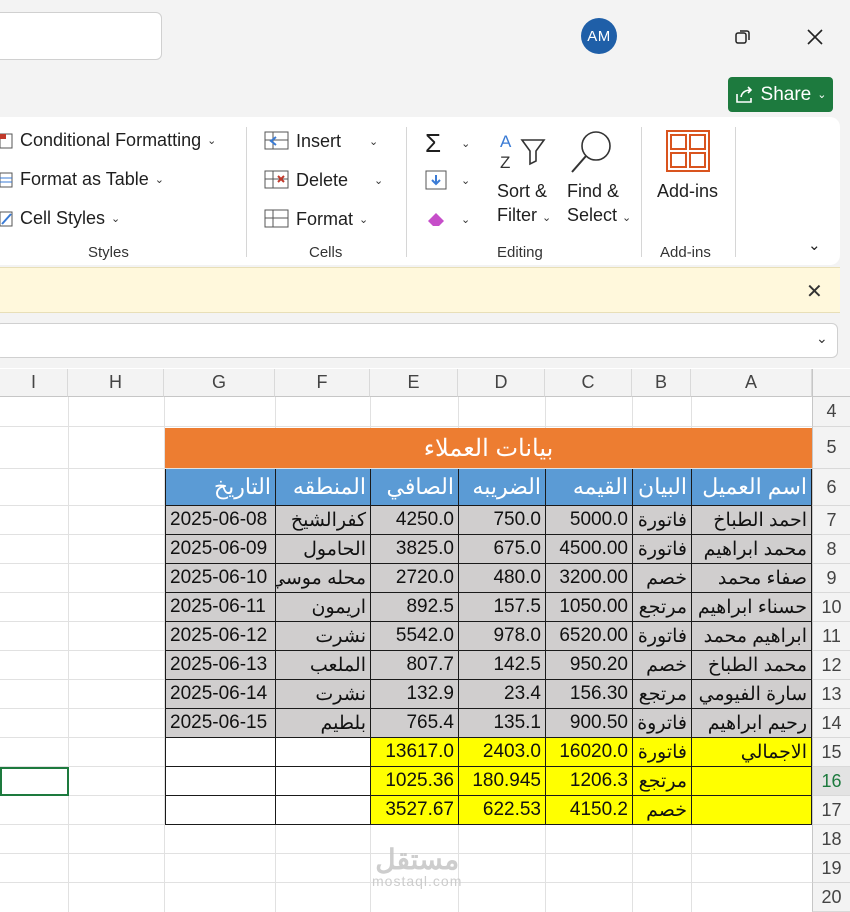 Image resolution: width=850 pixels, height=912 pixels. I want to click on data-cell-B: فاتروة, so click(662, 723).